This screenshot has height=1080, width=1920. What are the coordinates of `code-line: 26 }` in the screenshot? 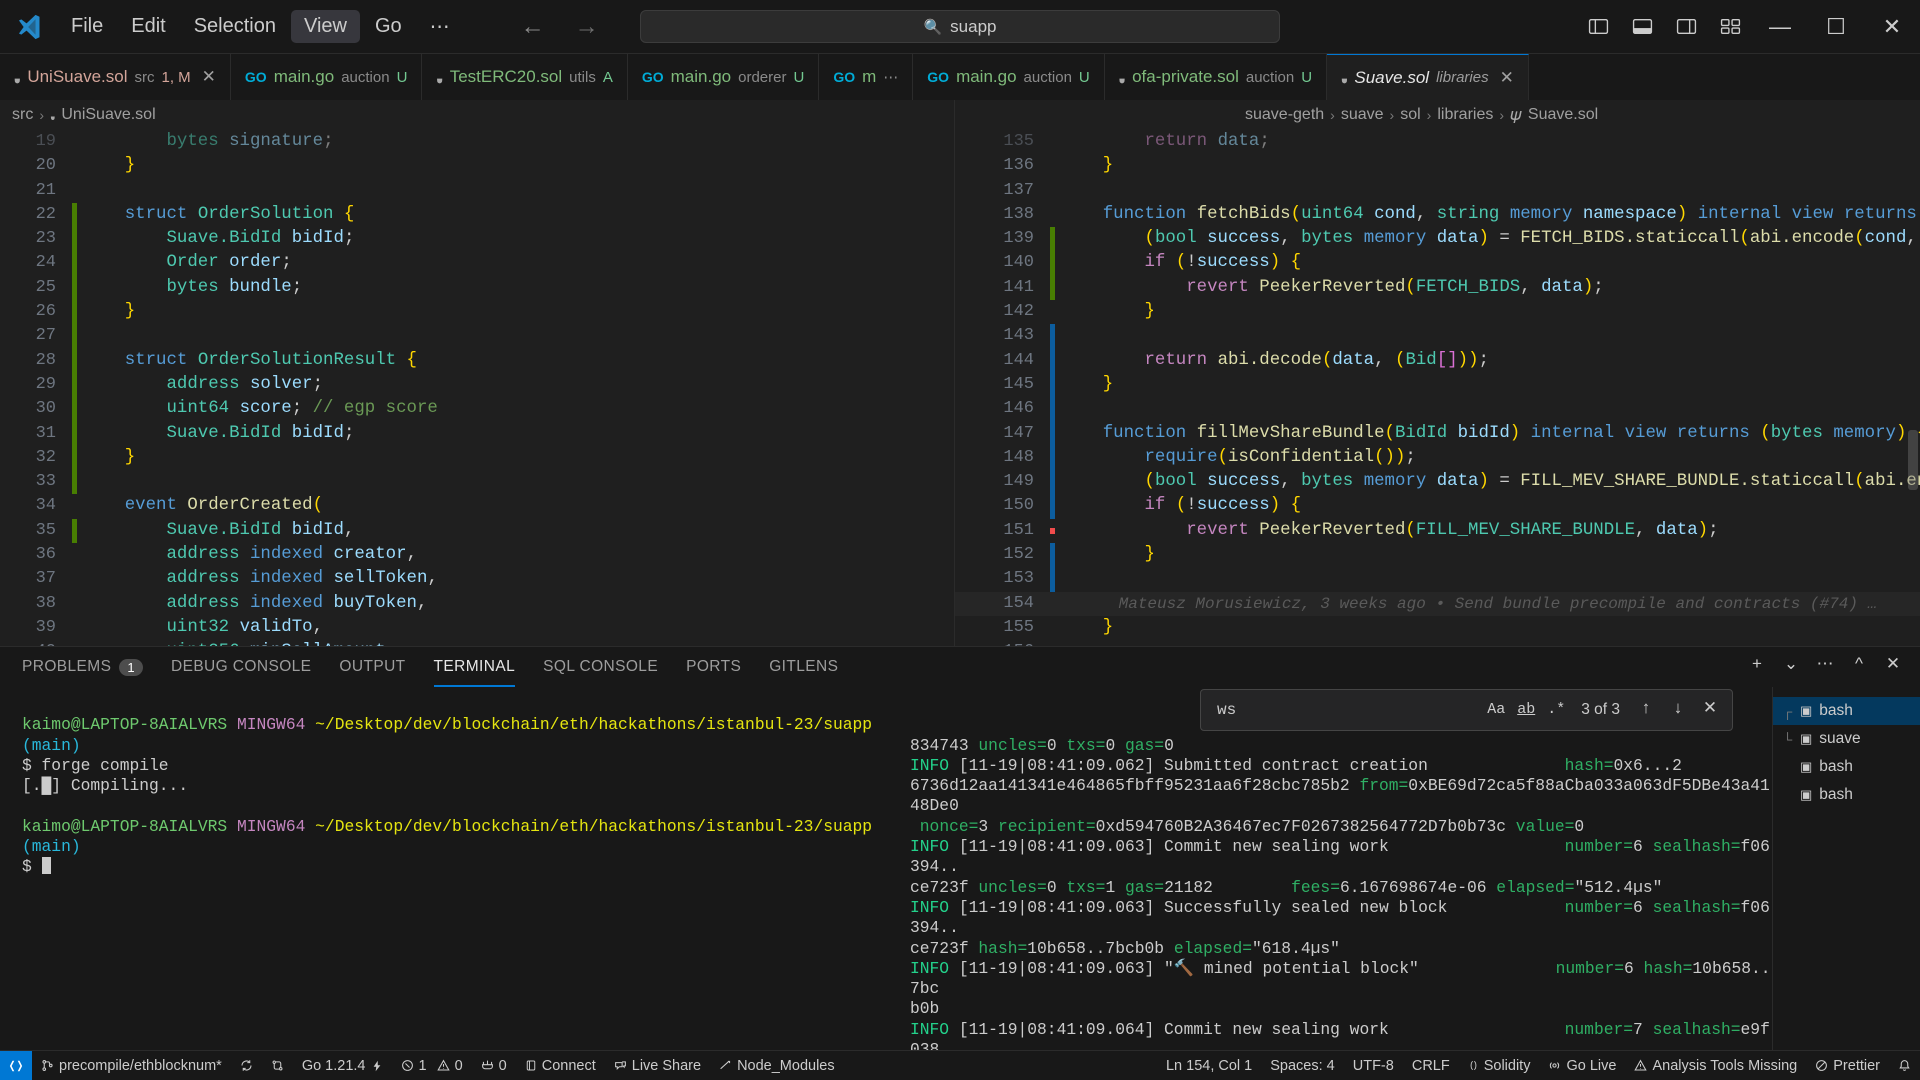 It's located at (477, 312).